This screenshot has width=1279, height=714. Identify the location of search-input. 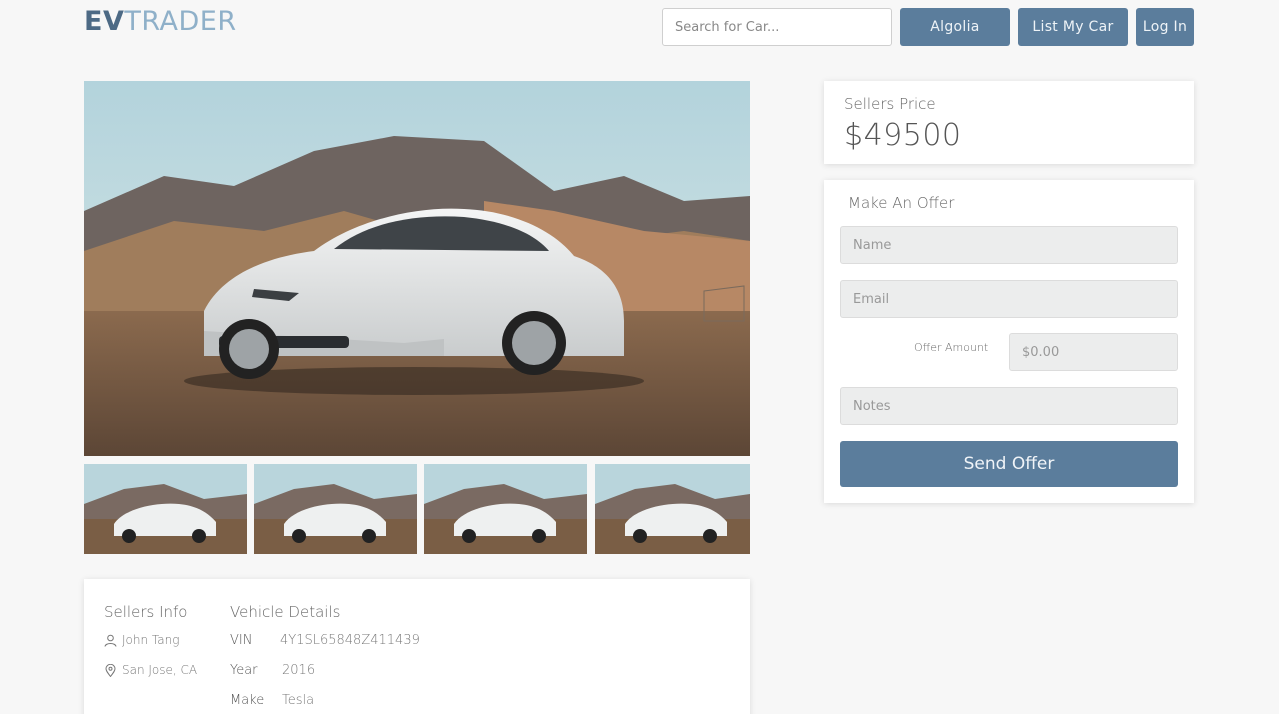
(777, 27).